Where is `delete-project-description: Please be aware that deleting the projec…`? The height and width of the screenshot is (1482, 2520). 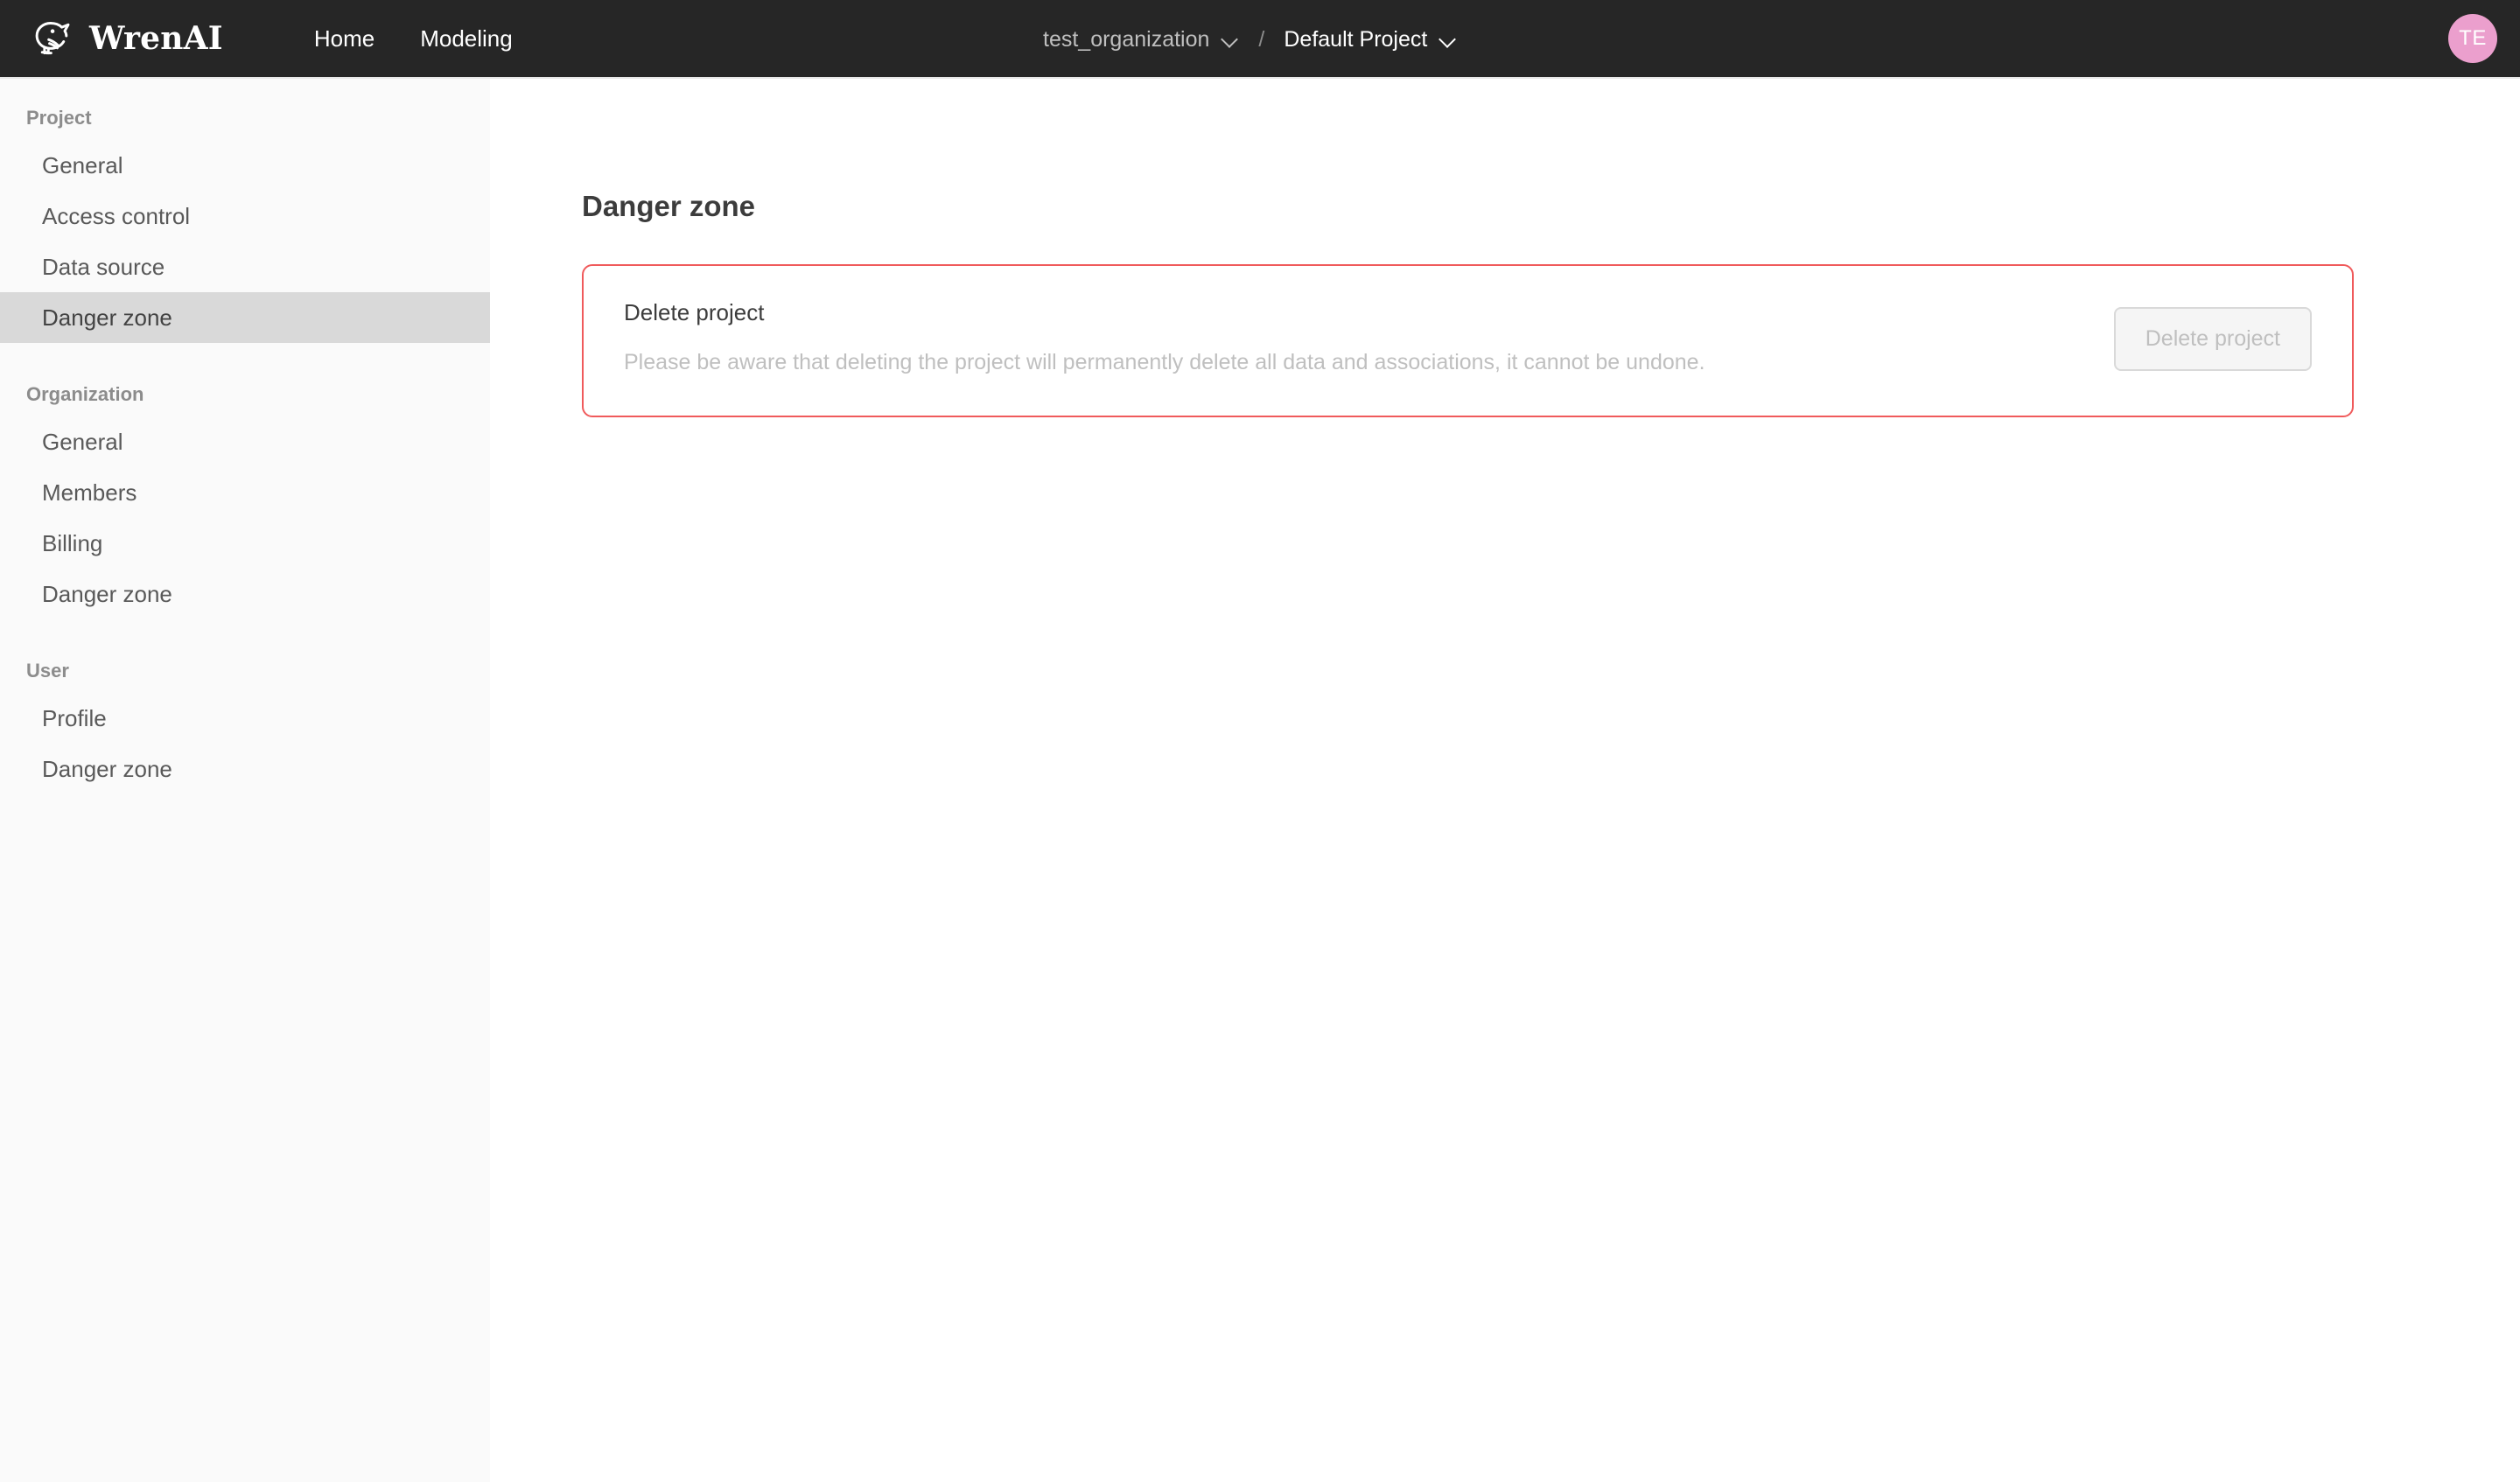 delete-project-description: Please be aware that deleting the projec… is located at coordinates (1164, 362).